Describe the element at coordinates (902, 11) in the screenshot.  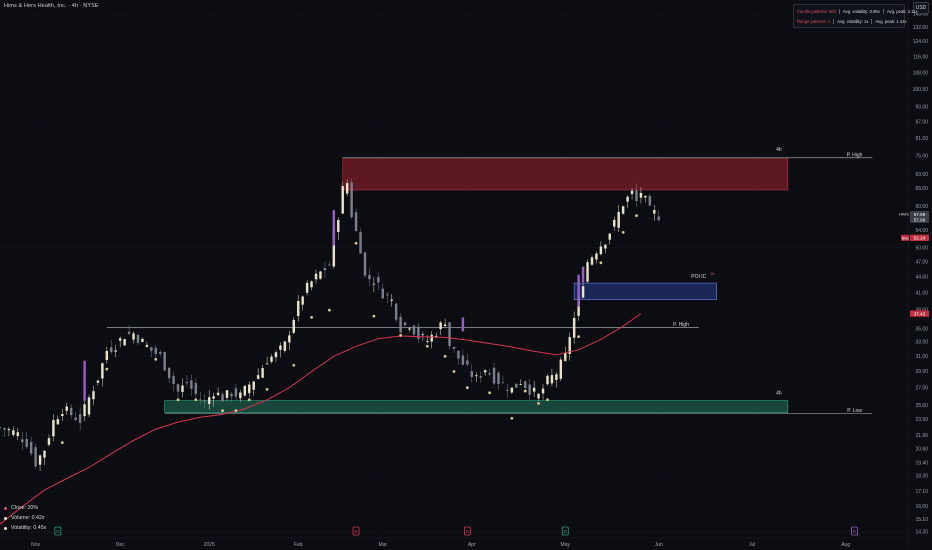
I see `candle-avg-peak: Avg. peak: 2.11x` at that location.